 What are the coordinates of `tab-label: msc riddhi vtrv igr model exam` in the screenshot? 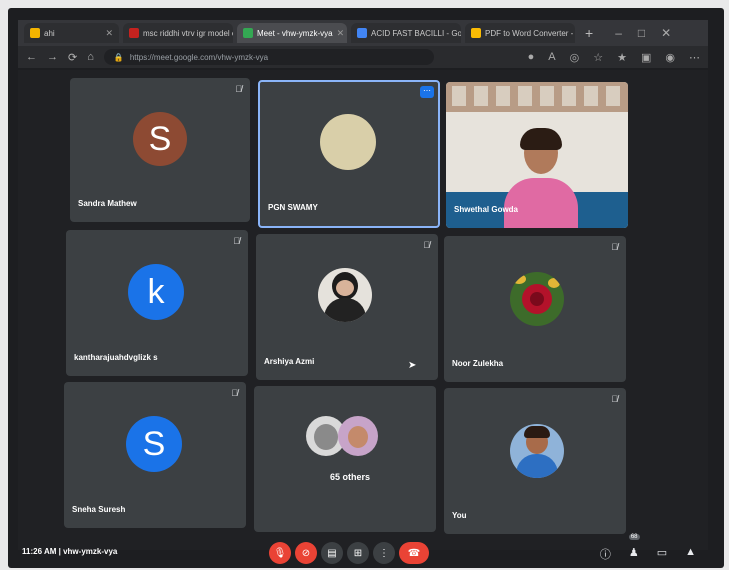 It's located at (188, 33).